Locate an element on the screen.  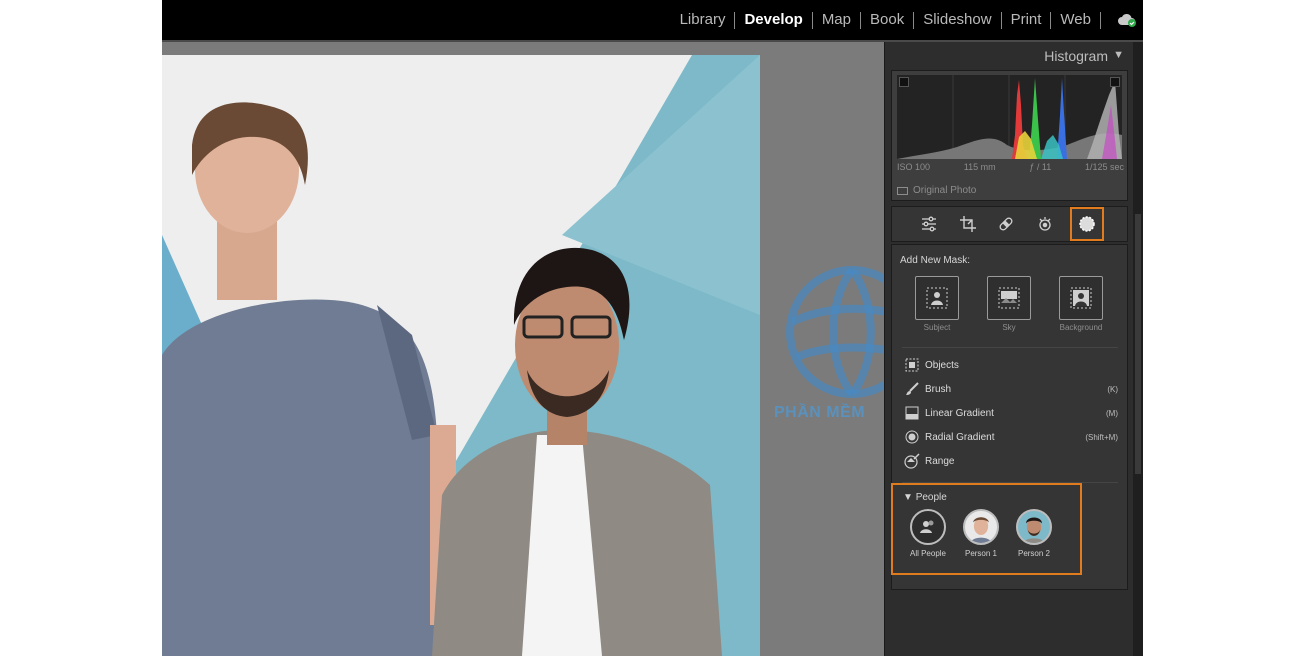
histogram-header: Histogram ▼ is located at coordinates (1009, 55).